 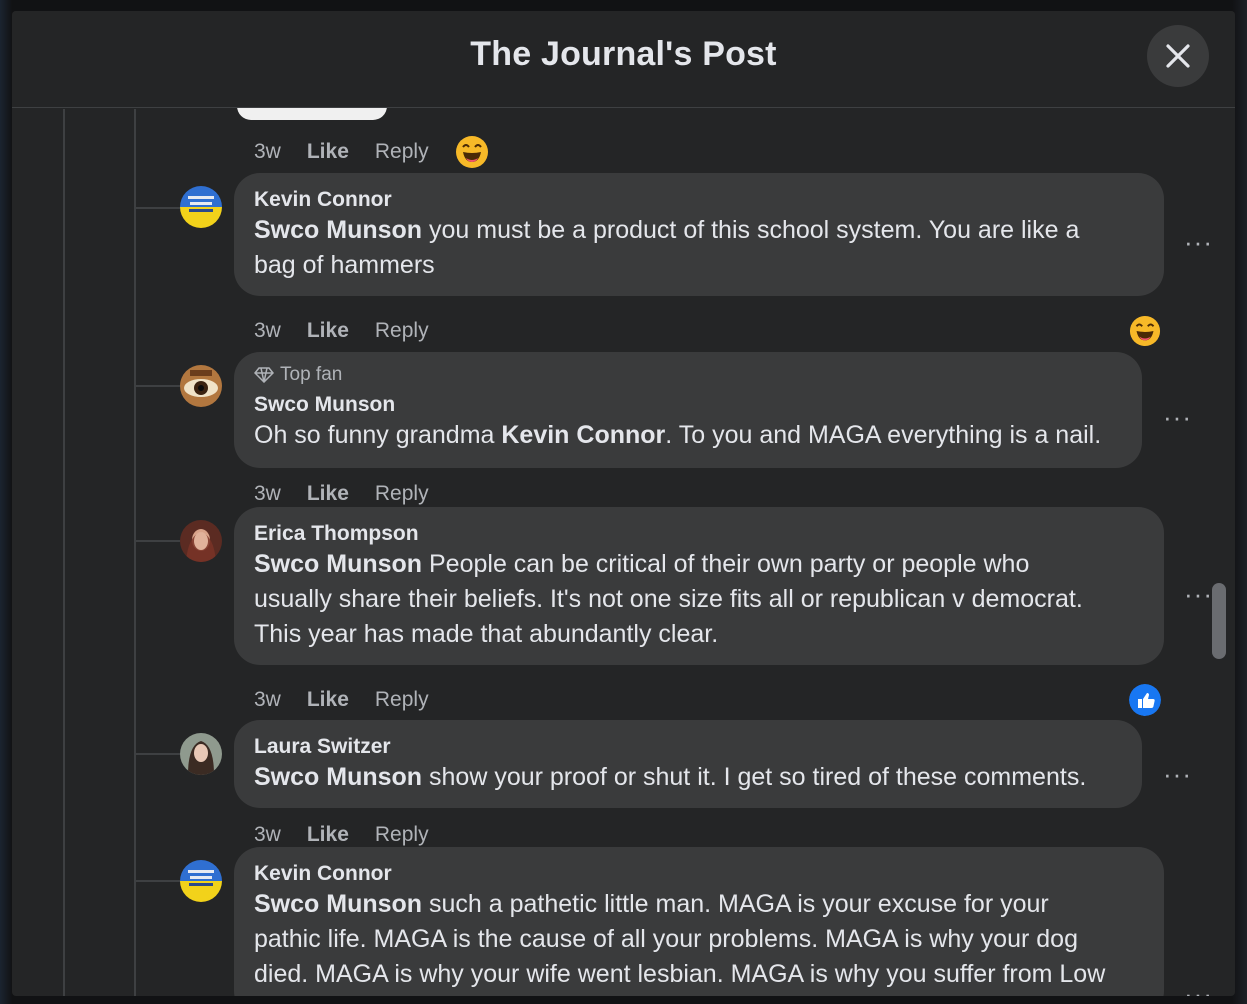 I want to click on dialog-header: The Journal's Post, so click(x=623, y=59).